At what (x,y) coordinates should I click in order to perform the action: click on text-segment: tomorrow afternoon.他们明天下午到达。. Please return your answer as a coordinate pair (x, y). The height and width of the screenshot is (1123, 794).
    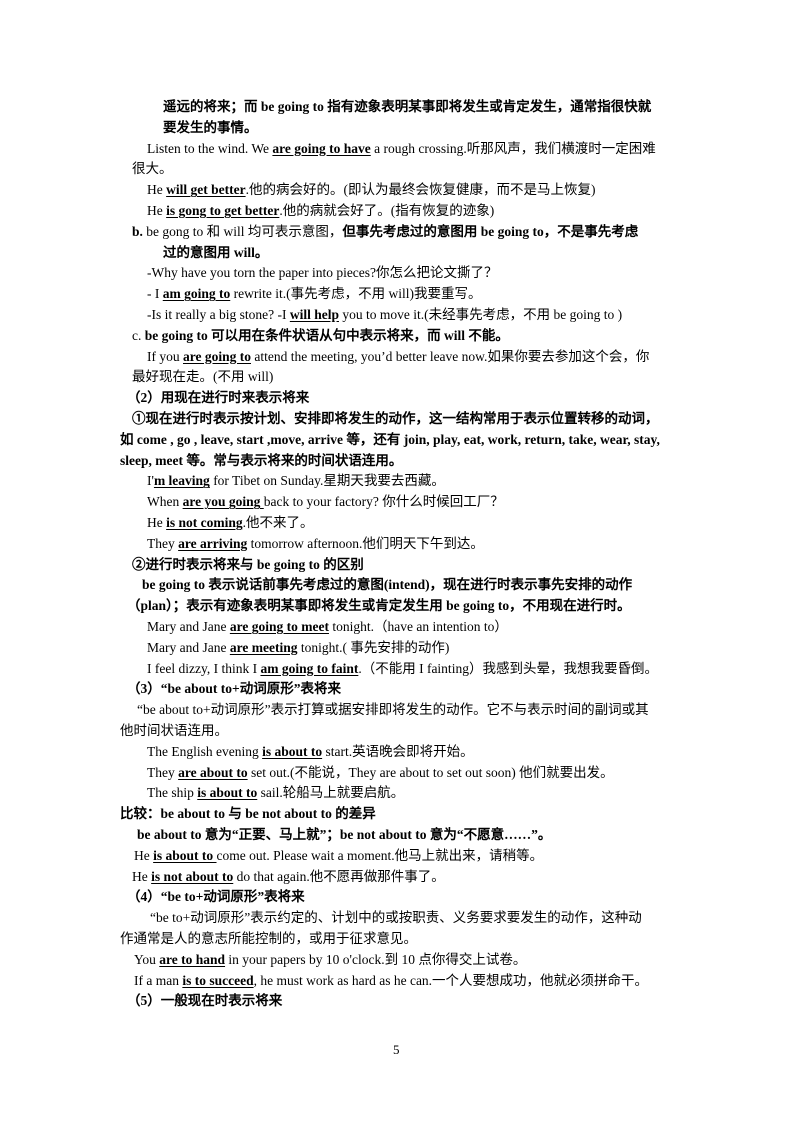
    Looking at the image, I should click on (365, 543).